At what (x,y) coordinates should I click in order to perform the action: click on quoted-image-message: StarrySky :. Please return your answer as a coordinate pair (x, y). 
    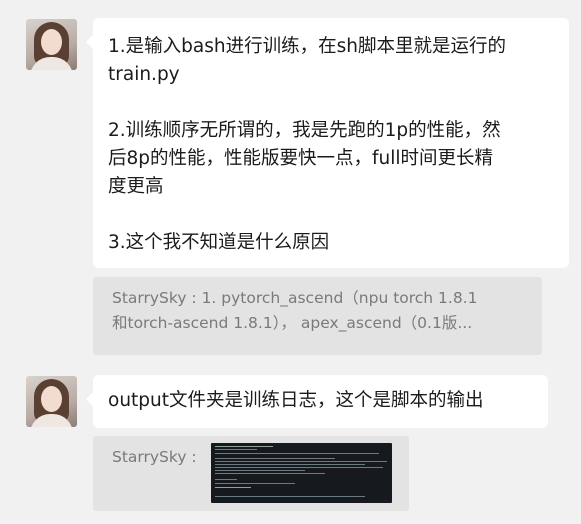
    Looking at the image, I should click on (251, 473).